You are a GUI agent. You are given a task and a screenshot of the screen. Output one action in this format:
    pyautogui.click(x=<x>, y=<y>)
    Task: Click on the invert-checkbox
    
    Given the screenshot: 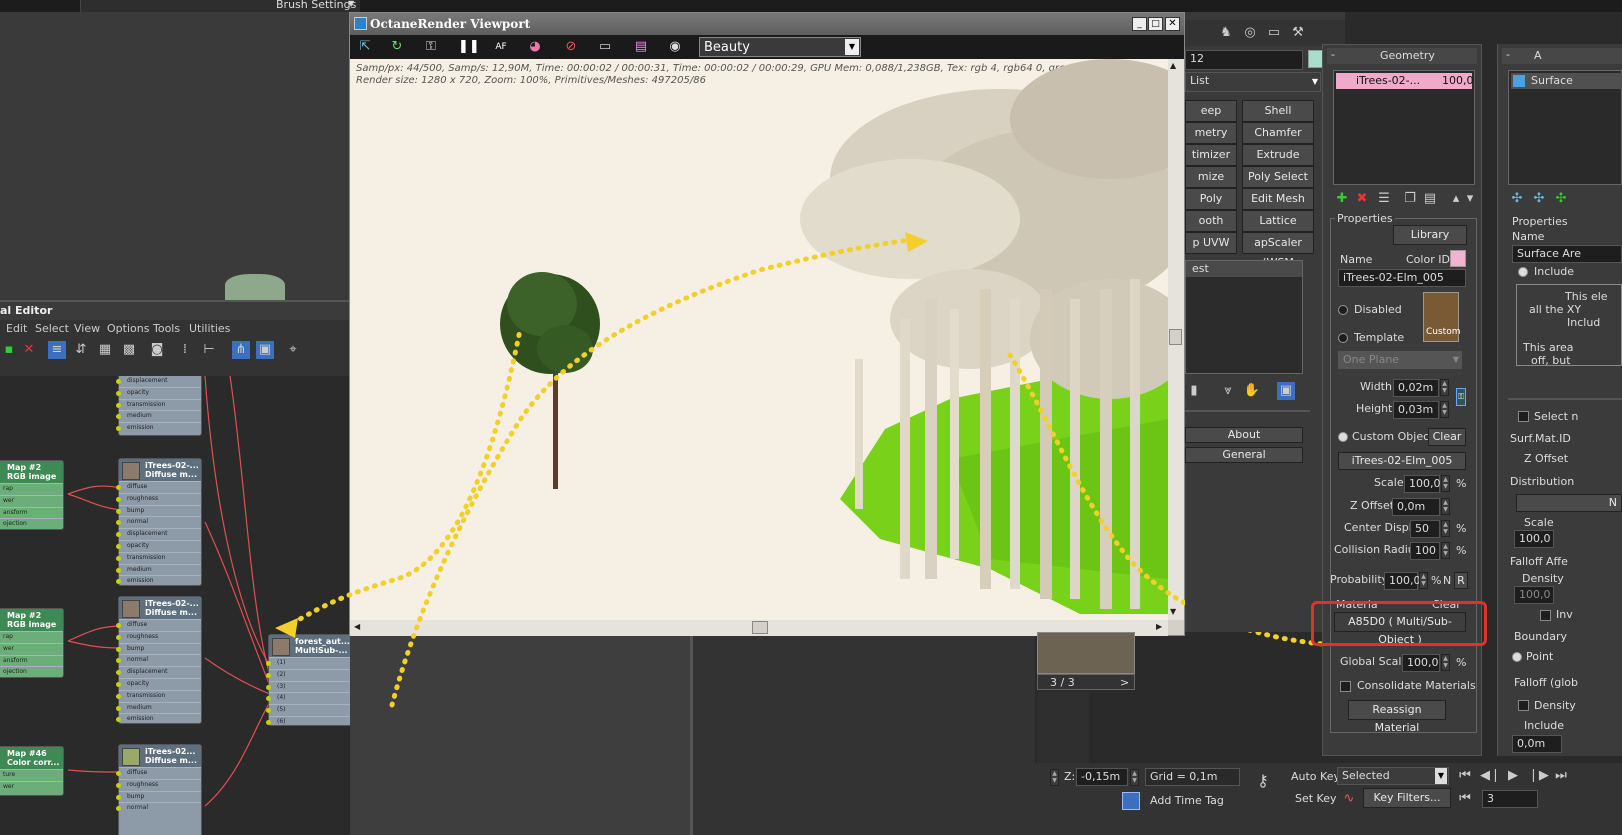 What is the action you would take?
    pyautogui.click(x=1545, y=615)
    